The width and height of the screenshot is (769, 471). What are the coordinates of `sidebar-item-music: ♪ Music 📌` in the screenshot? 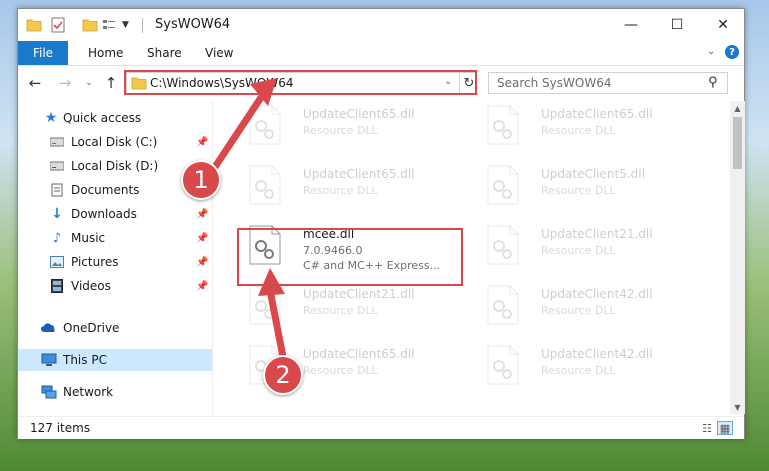 It's located at (115, 238).